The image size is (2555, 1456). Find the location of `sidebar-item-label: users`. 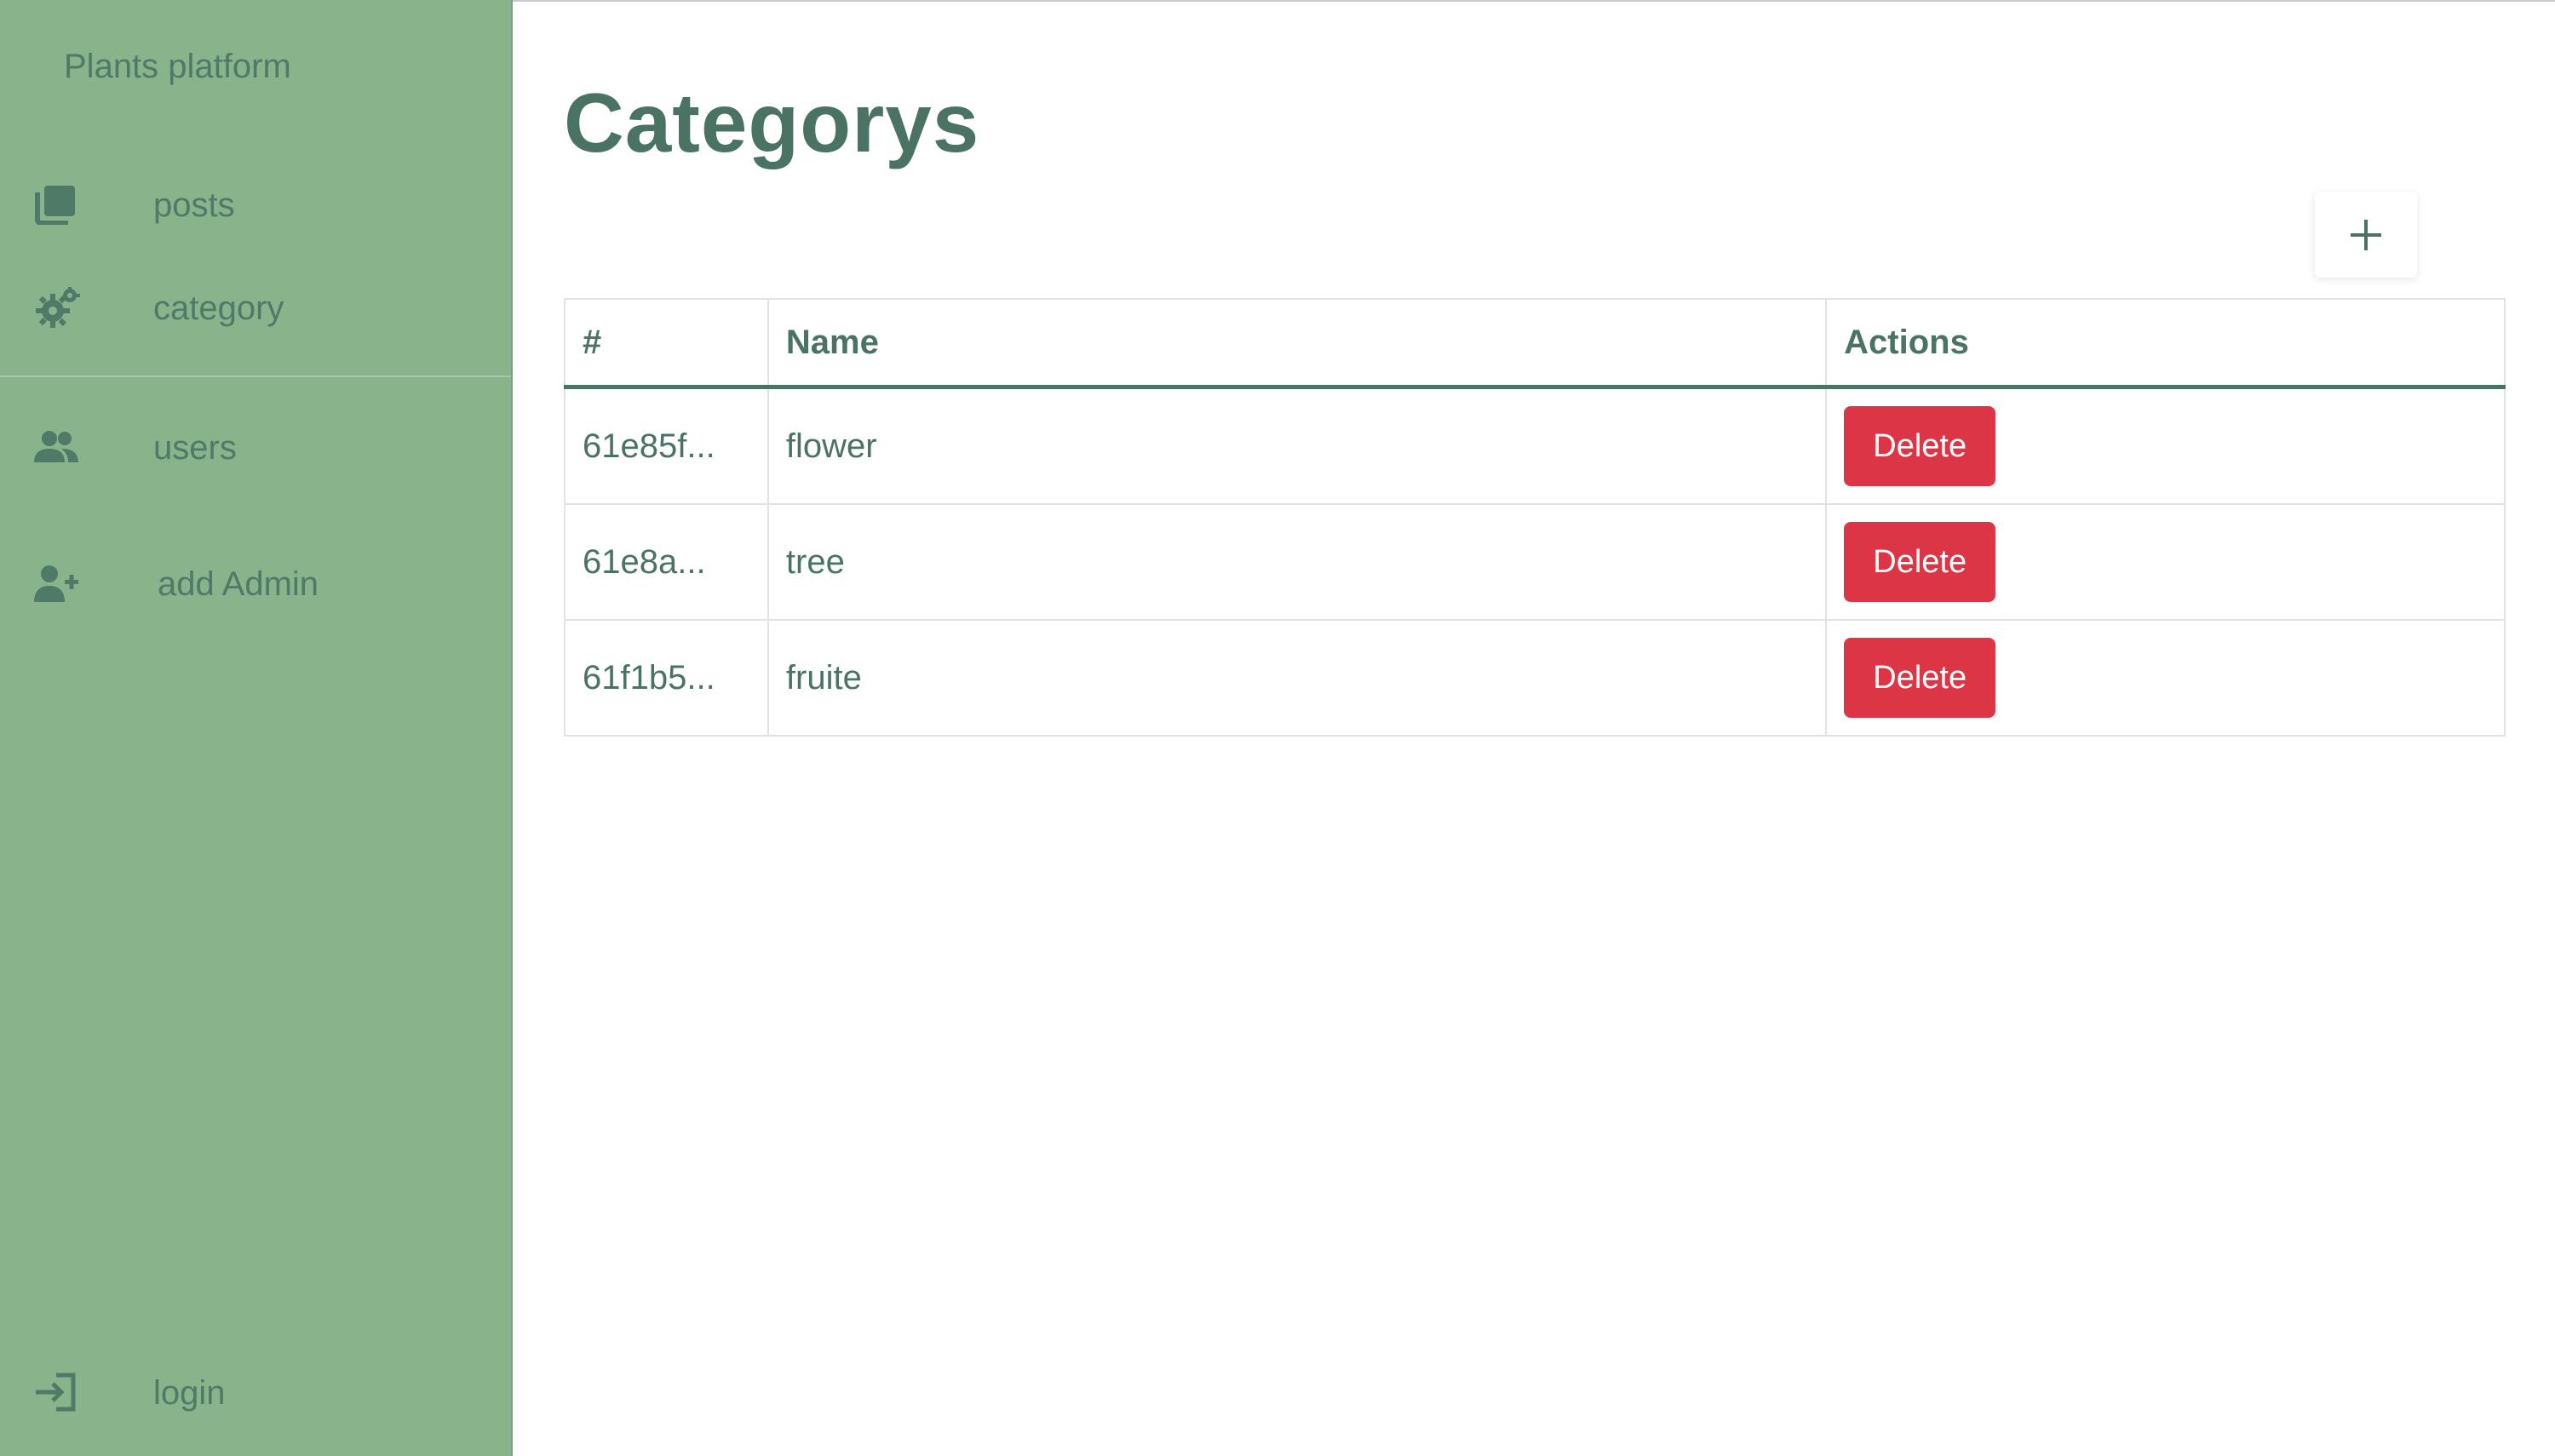

sidebar-item-label: users is located at coordinates (195, 448).